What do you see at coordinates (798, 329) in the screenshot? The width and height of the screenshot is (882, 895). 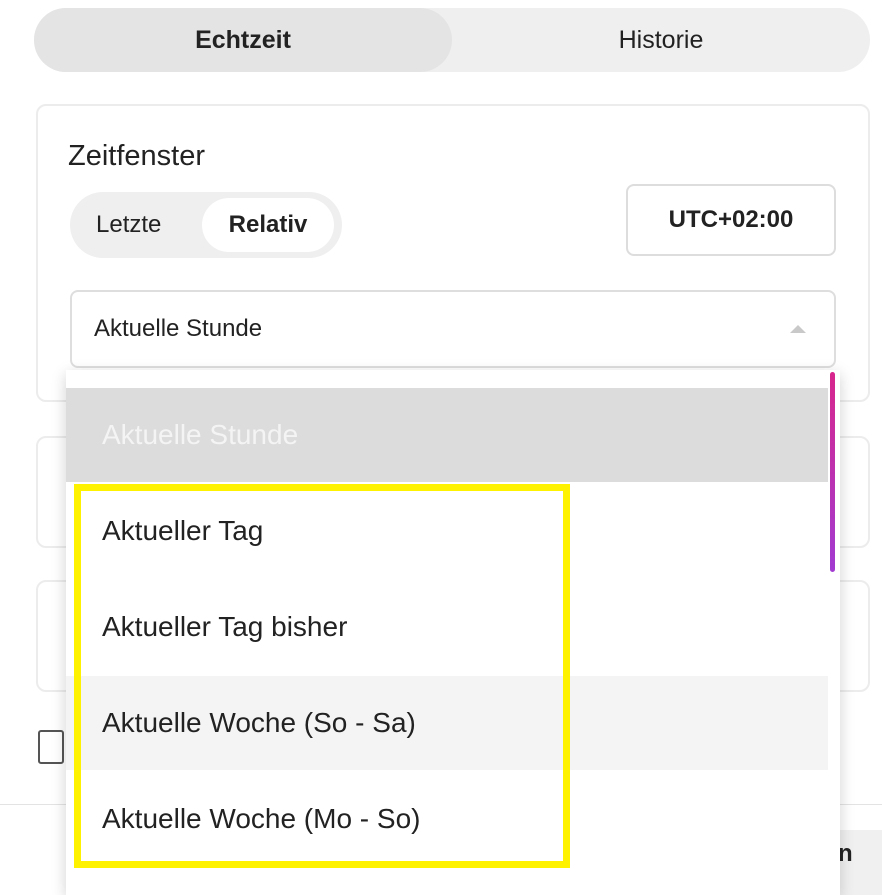 I see `caret-up-icon` at bounding box center [798, 329].